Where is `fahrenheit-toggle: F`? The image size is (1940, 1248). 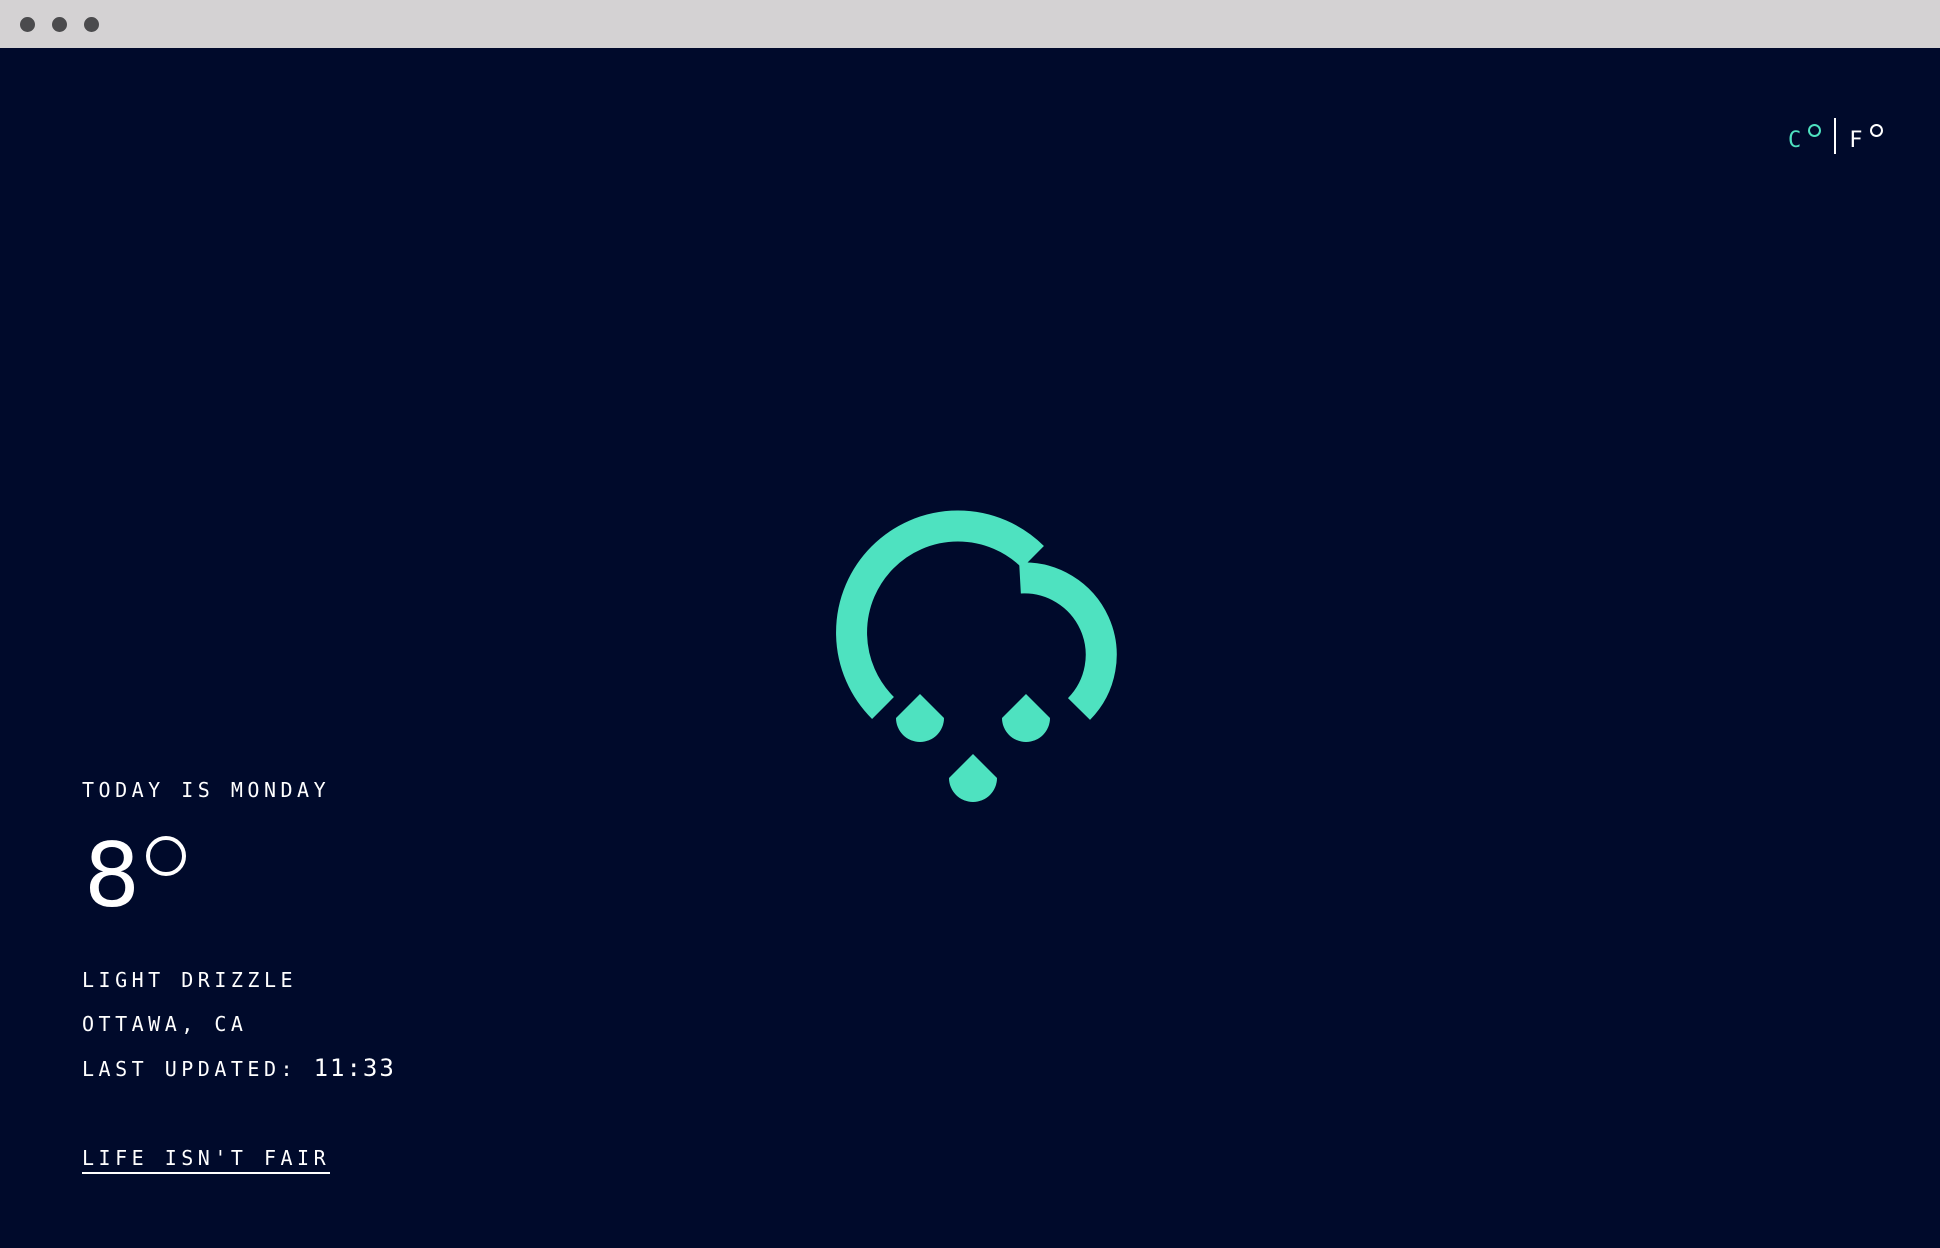
fahrenheit-toggle: F is located at coordinates (1866, 134).